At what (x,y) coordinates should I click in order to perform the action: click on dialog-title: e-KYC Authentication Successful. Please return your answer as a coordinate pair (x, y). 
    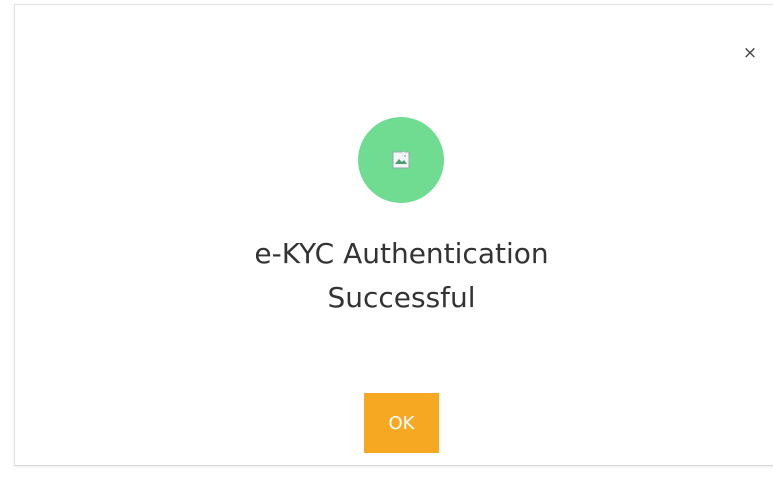
    Looking at the image, I should click on (401, 276).